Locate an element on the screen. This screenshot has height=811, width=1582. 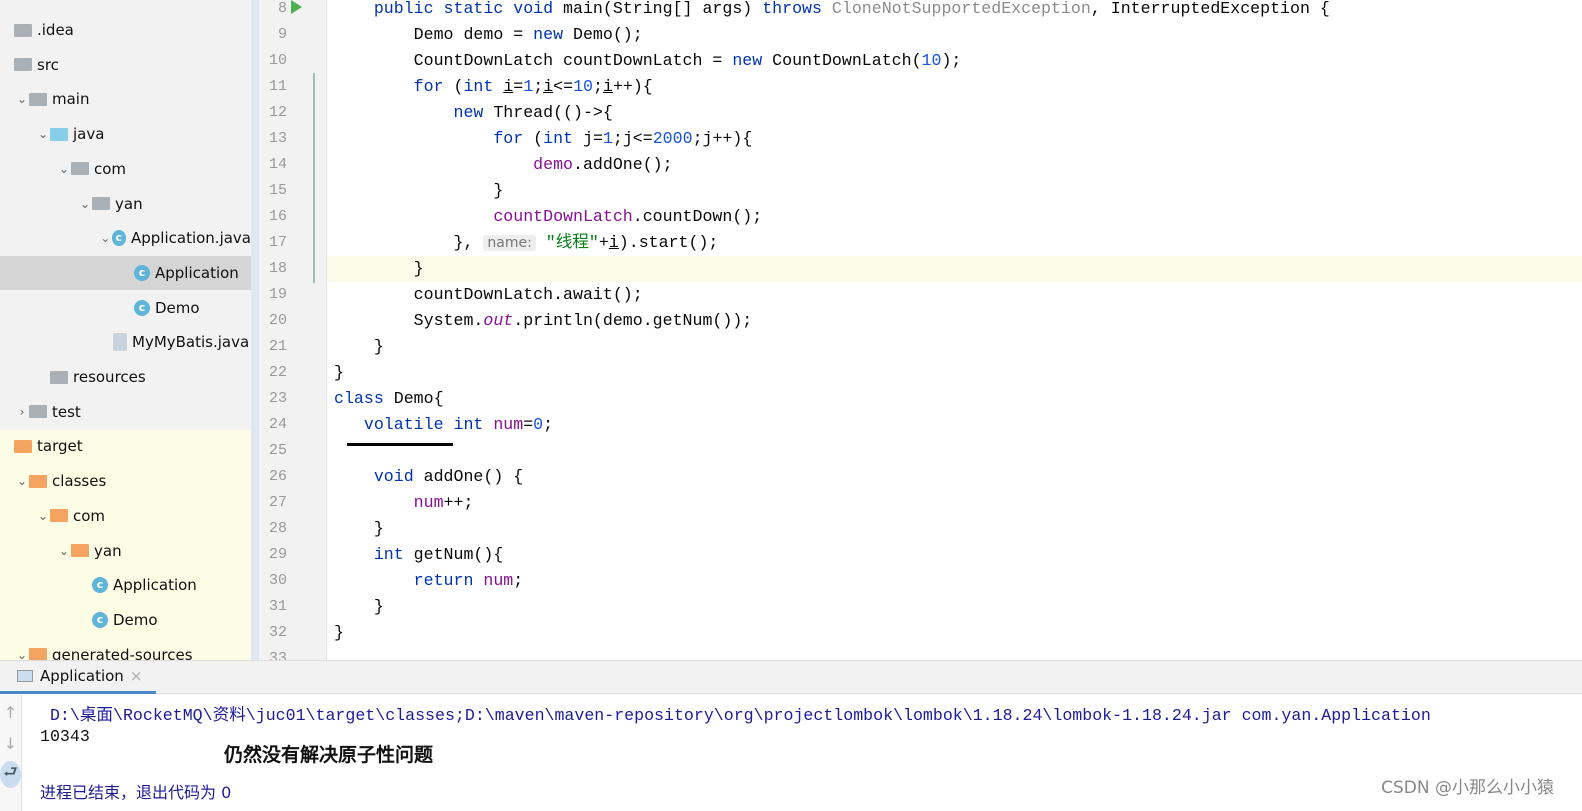
code-token: .addOne(); is located at coordinates (623, 164).